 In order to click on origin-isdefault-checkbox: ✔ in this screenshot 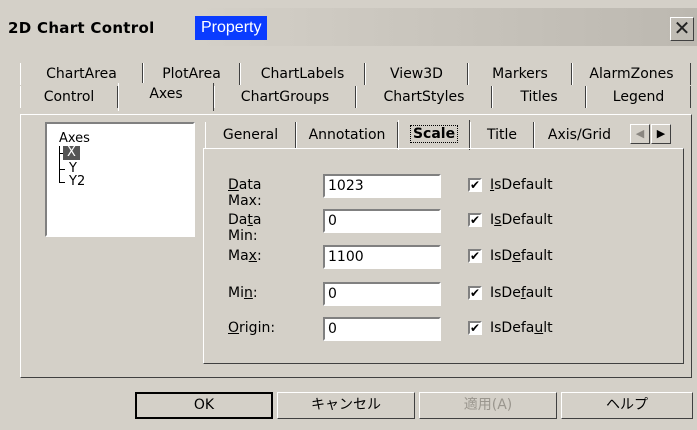, I will do `click(475, 328)`.